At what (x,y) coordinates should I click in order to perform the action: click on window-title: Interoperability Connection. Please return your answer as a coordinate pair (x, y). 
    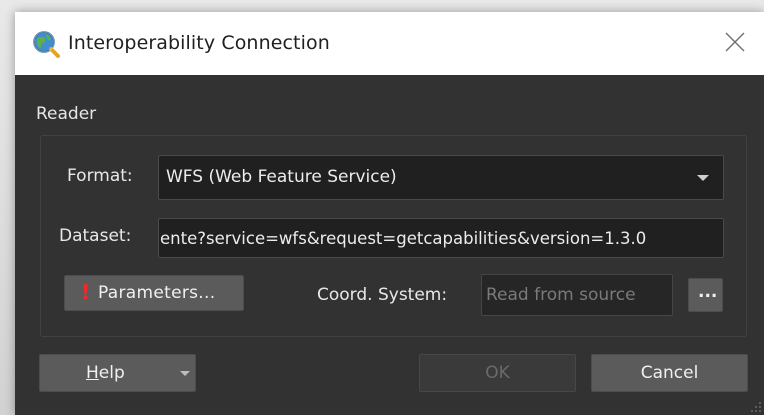
    Looking at the image, I should click on (199, 43).